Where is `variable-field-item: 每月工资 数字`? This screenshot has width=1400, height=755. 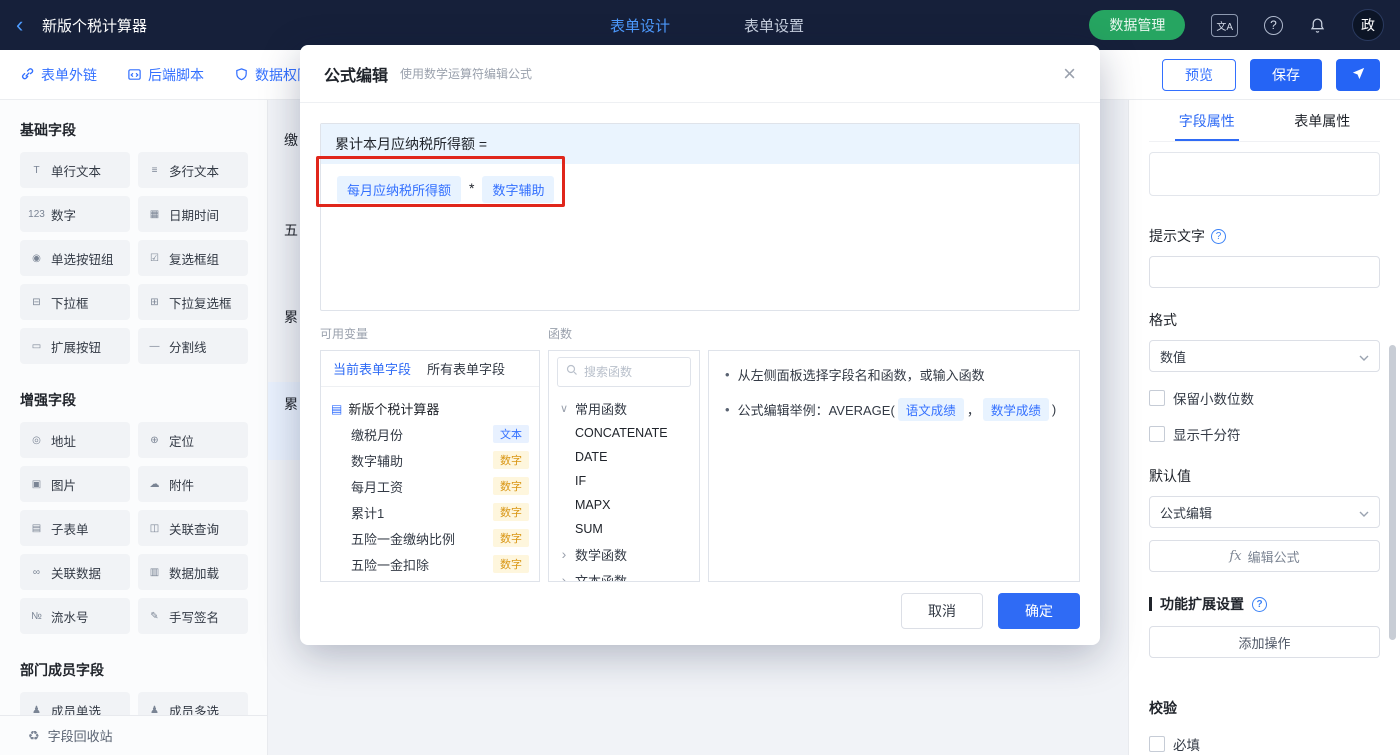
variable-field-item: 每月工资 数字 is located at coordinates (430, 486).